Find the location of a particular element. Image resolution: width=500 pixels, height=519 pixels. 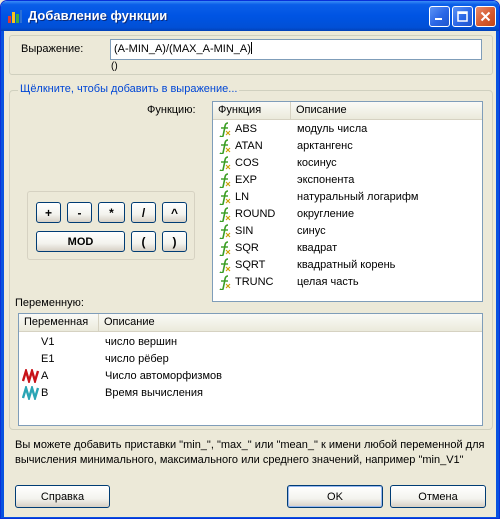

variables-col-name: Переменная is located at coordinates (59, 322).